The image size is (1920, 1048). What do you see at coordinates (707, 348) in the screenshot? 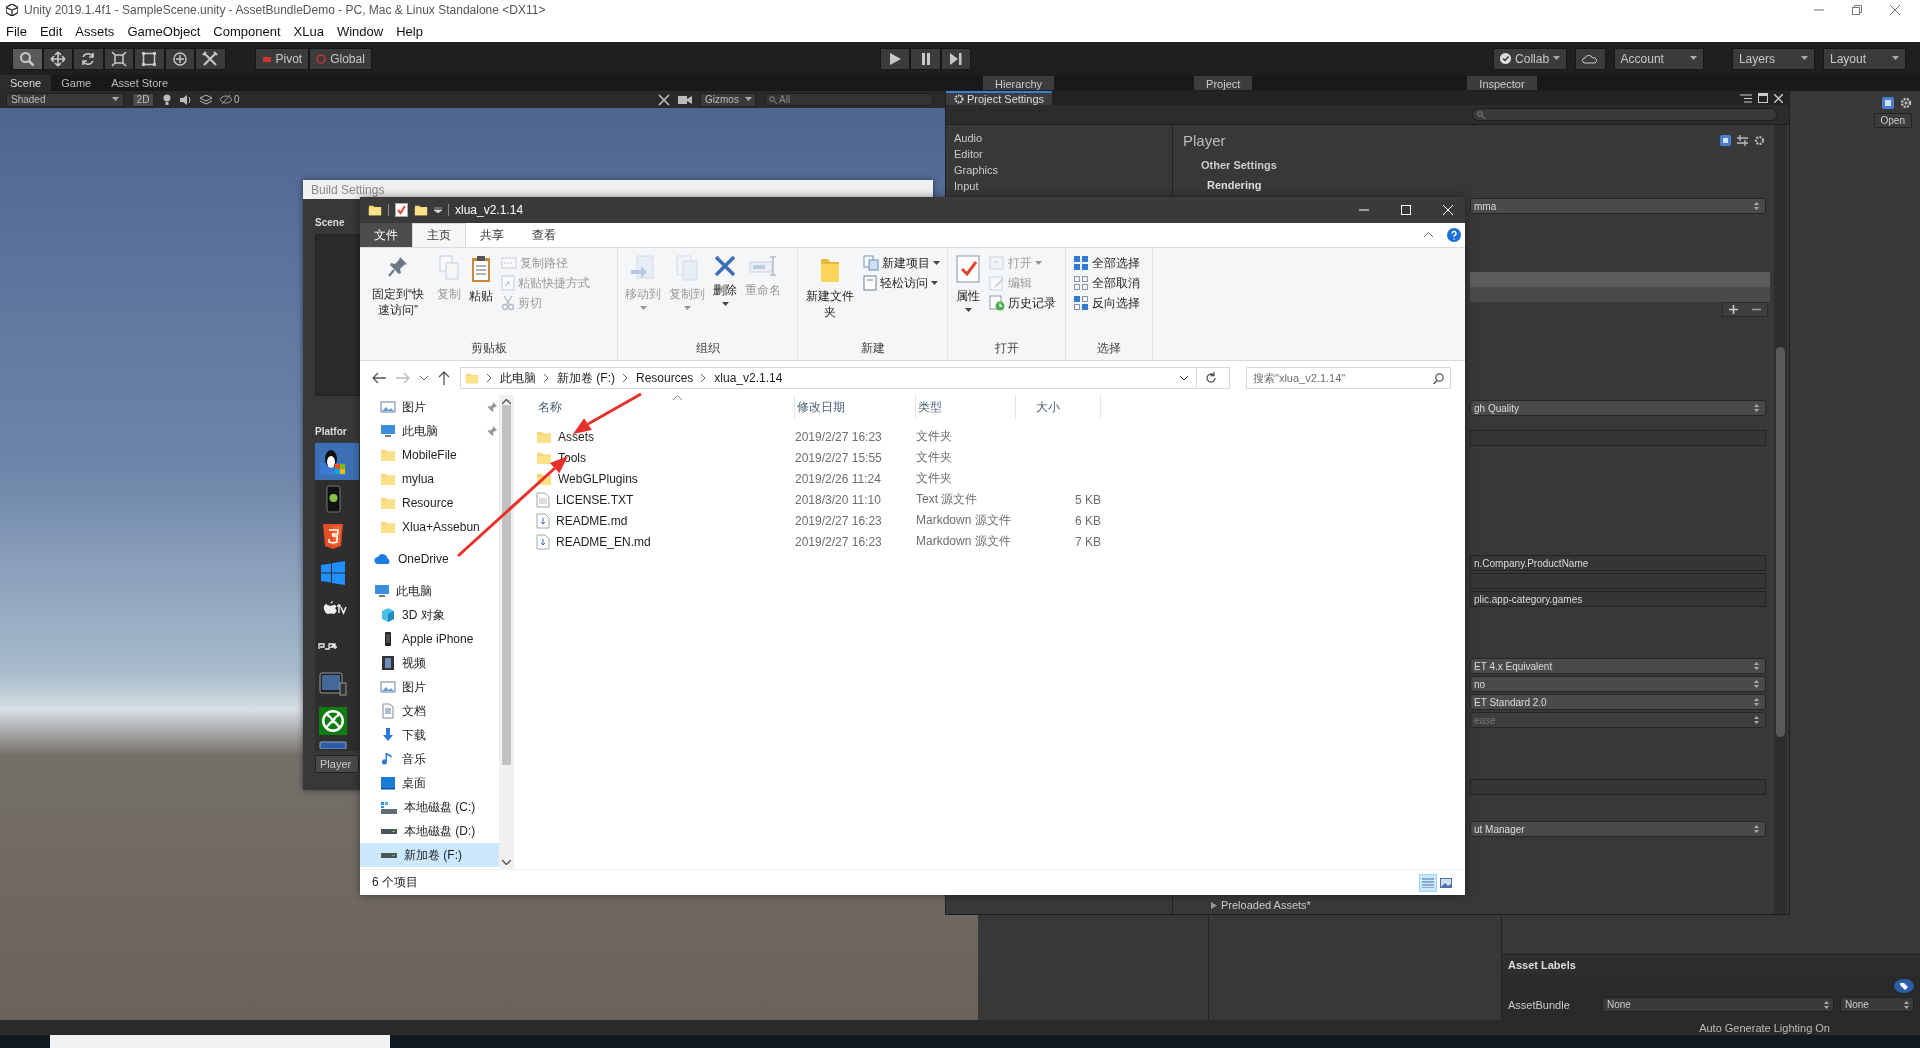
I see `group-label: 组织` at bounding box center [707, 348].